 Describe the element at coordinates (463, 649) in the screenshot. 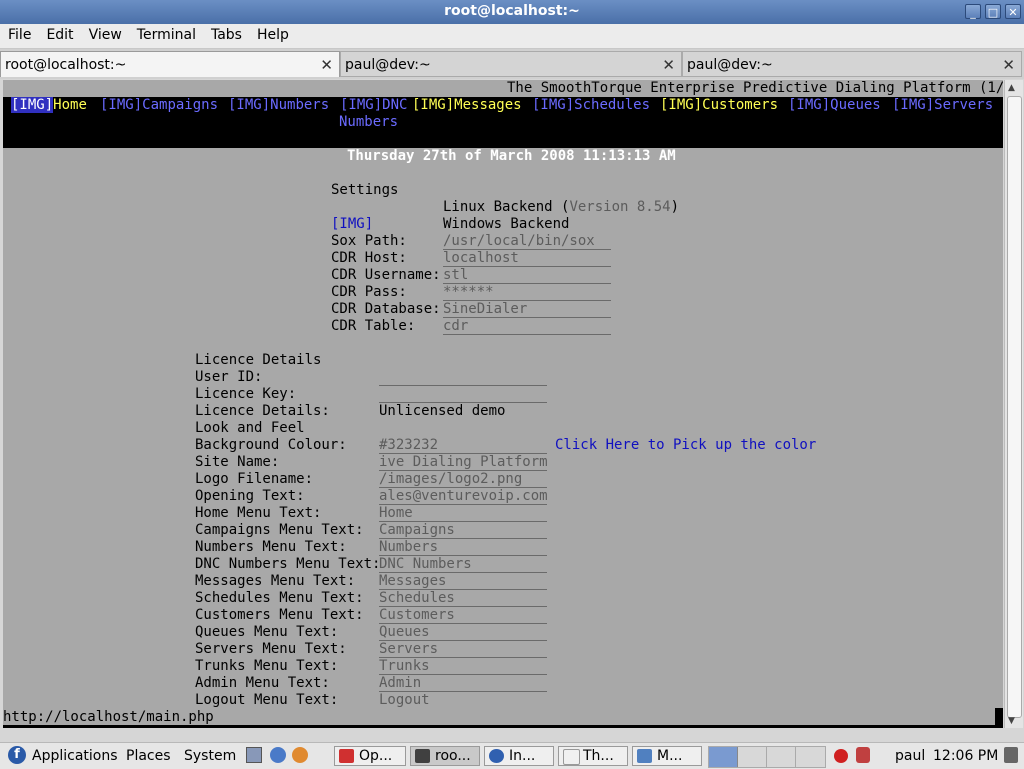

I see `servers-menu-text-input: Servers` at that location.